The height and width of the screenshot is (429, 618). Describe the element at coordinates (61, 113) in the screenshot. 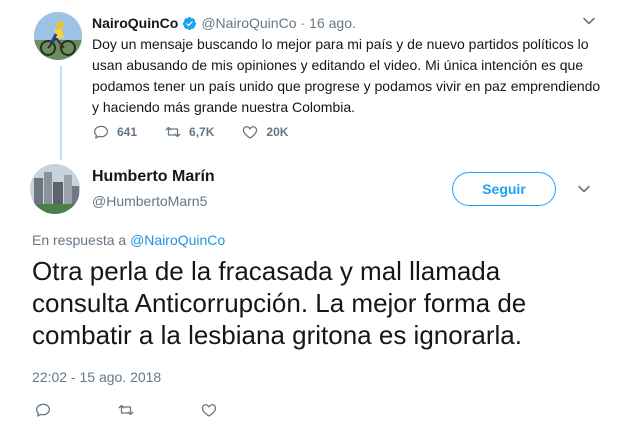

I see `thread-connector-line` at that location.